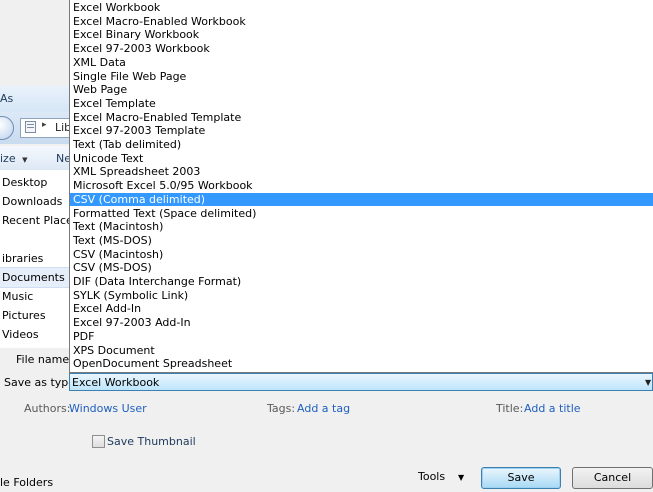  I want to click on title-label: Title:, so click(510, 408).